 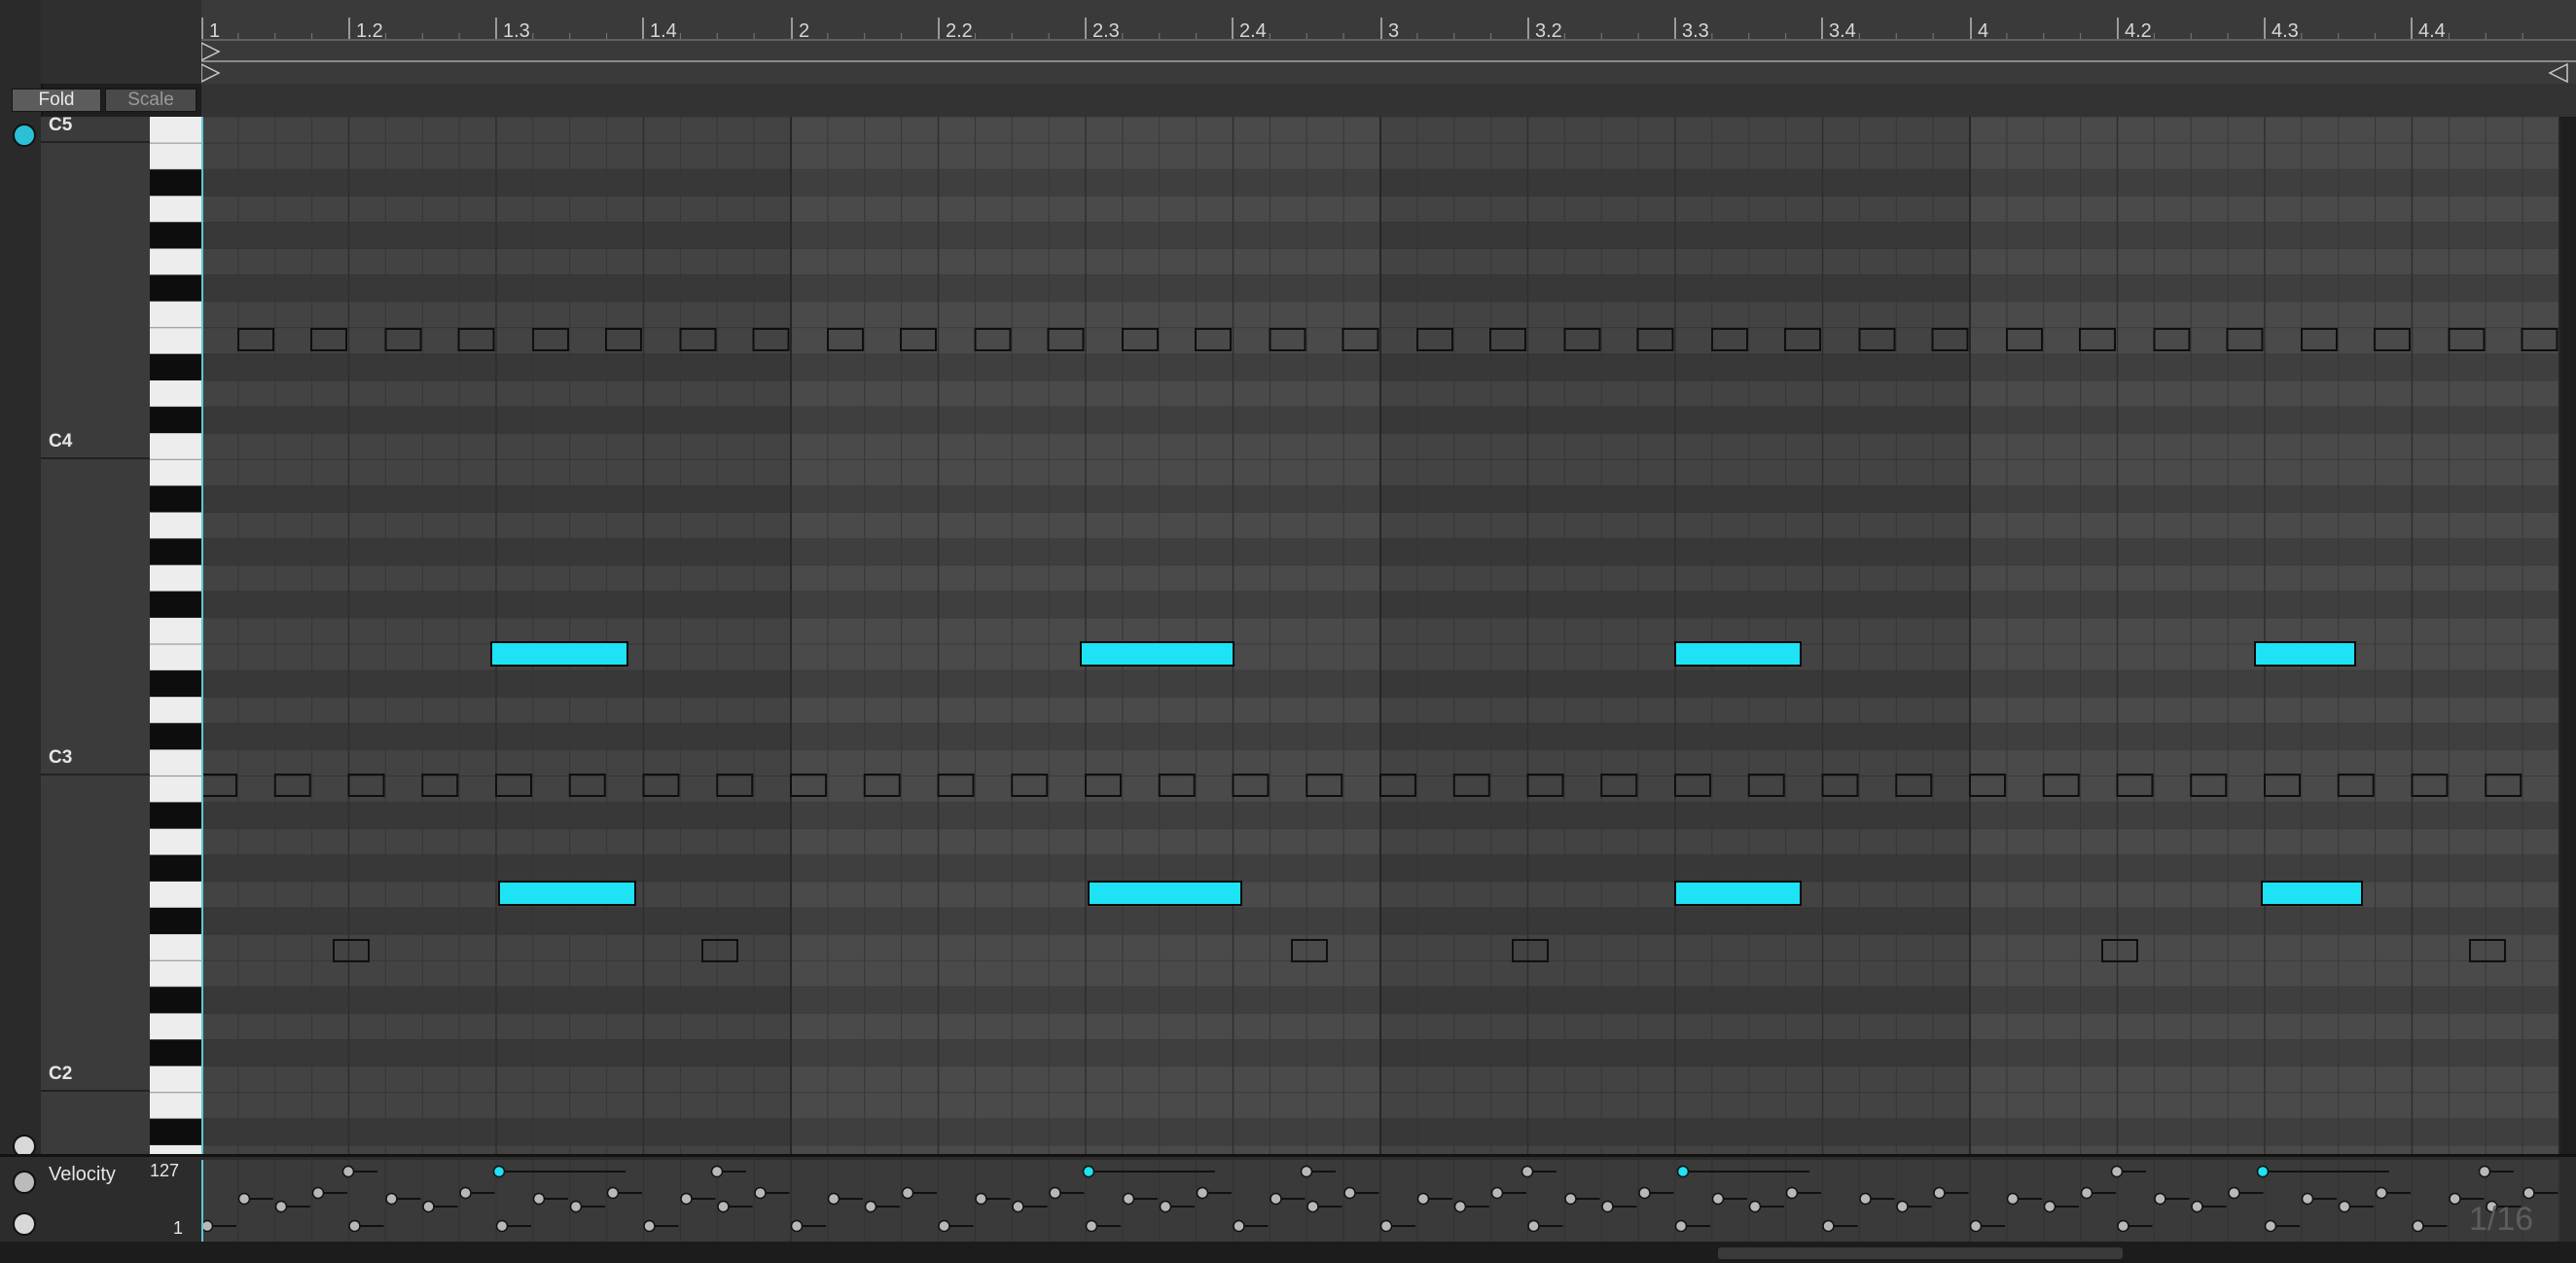 What do you see at coordinates (516, 31) in the screenshot?
I see `ruler-label: 1.3` at bounding box center [516, 31].